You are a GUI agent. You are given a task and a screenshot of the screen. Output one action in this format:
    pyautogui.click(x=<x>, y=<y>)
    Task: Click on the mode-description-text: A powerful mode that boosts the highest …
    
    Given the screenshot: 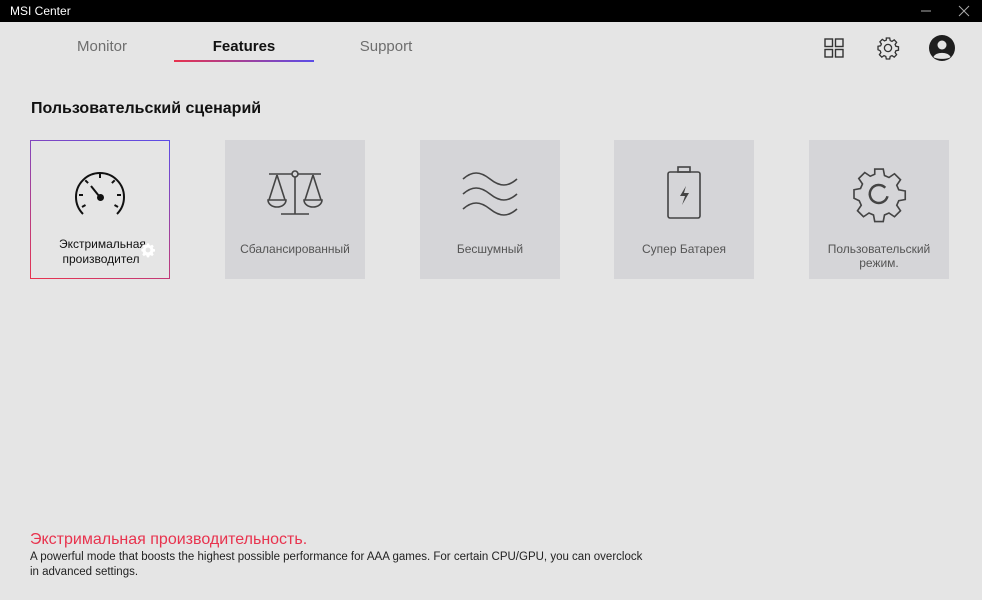 What is the action you would take?
    pyautogui.click(x=336, y=564)
    